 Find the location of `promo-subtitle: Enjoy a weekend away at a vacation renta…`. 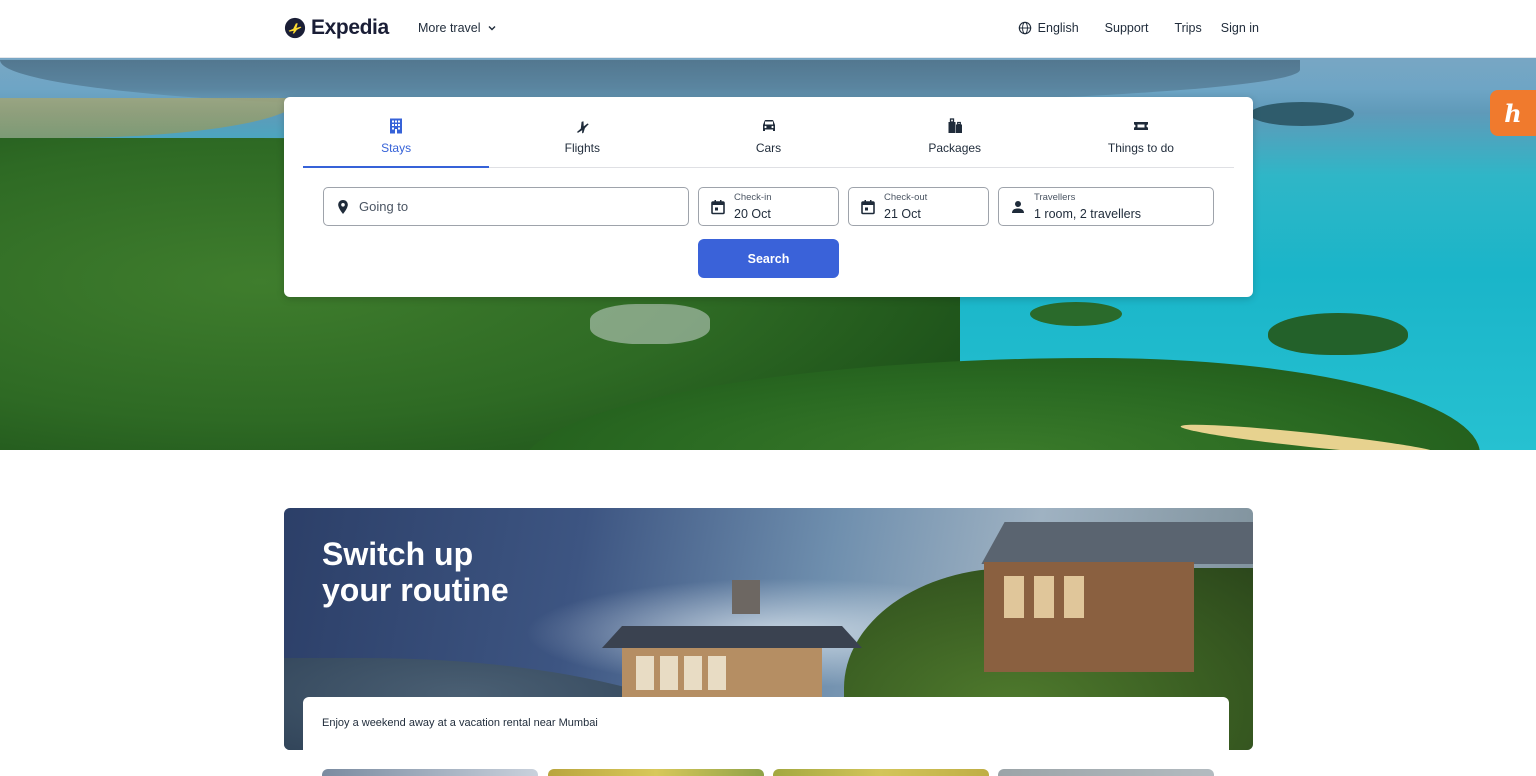

promo-subtitle: Enjoy a weekend away at a vacation renta… is located at coordinates (460, 723).